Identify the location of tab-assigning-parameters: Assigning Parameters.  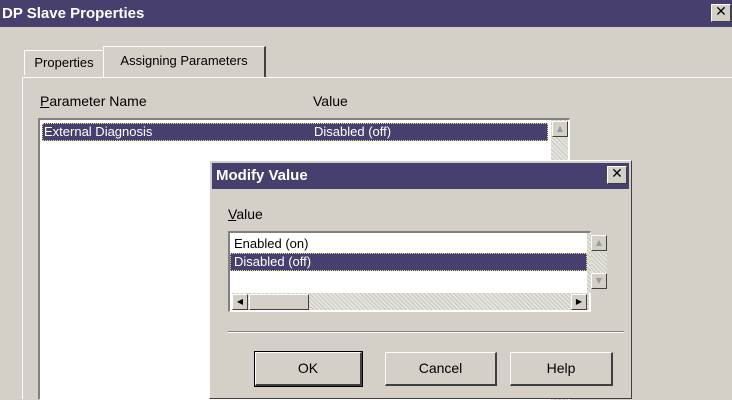
(184, 61).